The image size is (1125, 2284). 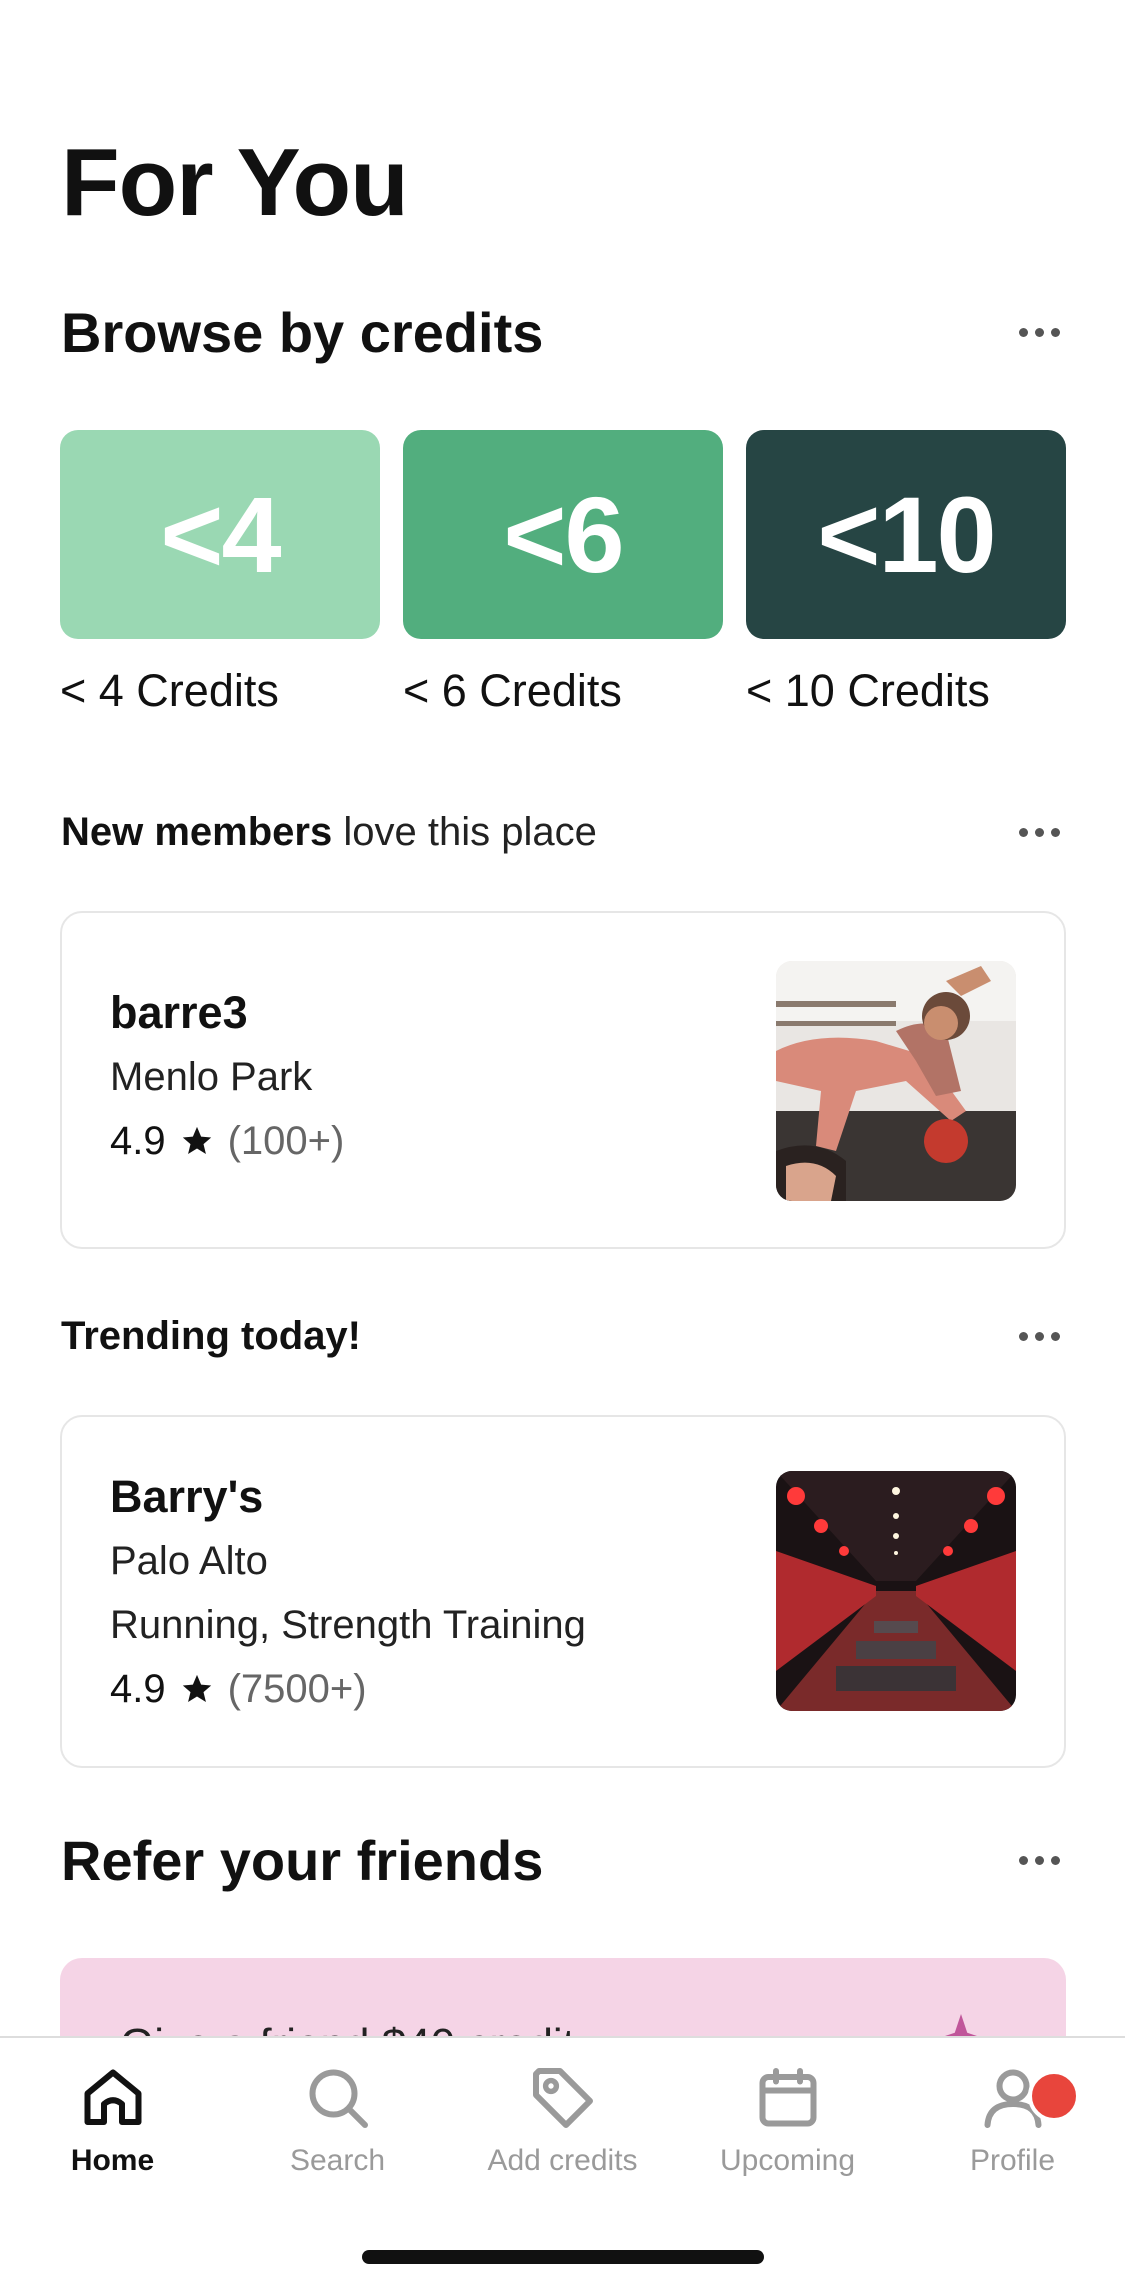 I want to click on sparkle-icon, so click(x=961, y=2026).